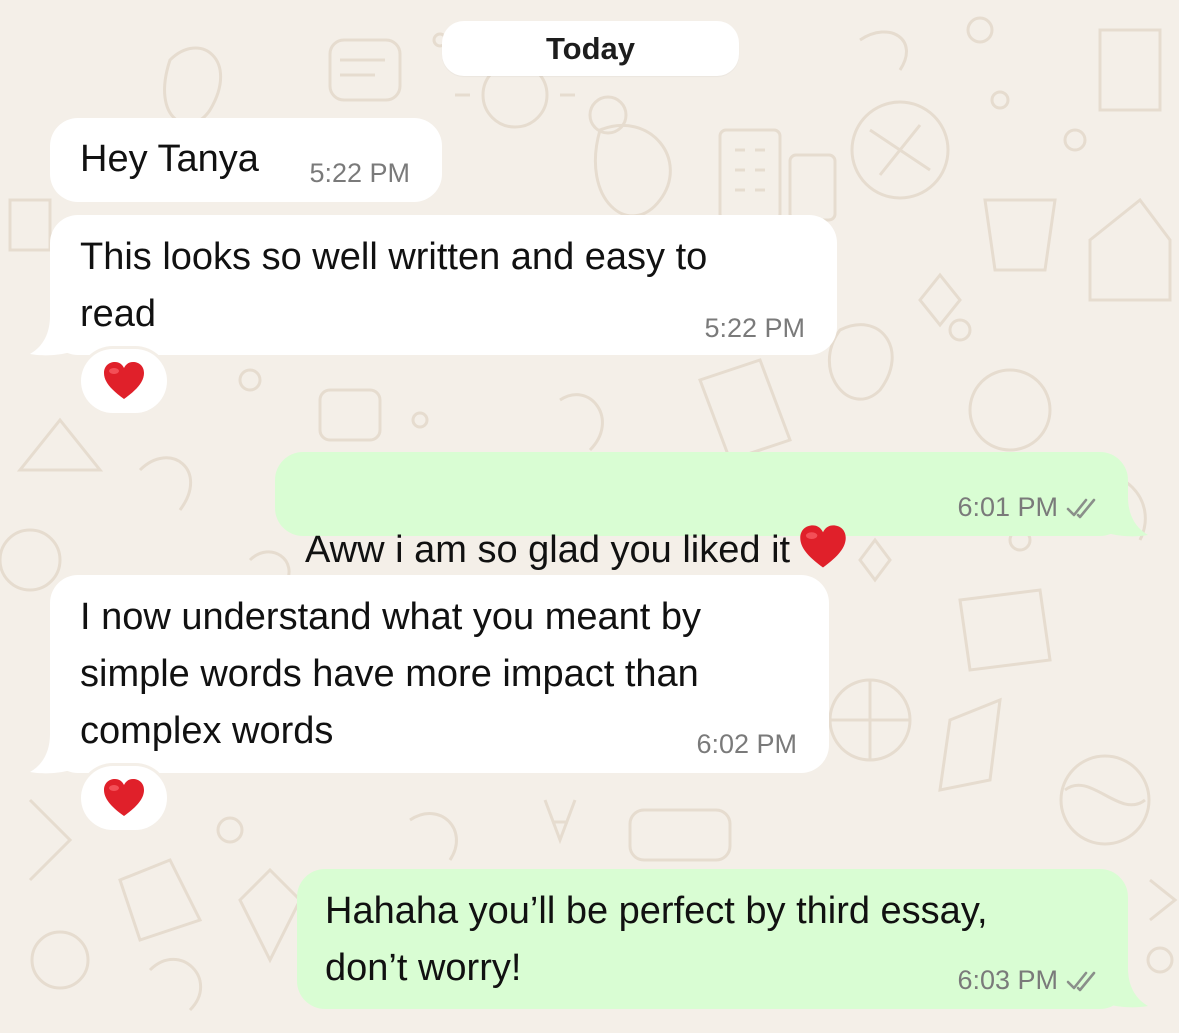 This screenshot has width=1179, height=1033. I want to click on date-label: Today, so click(590, 48).